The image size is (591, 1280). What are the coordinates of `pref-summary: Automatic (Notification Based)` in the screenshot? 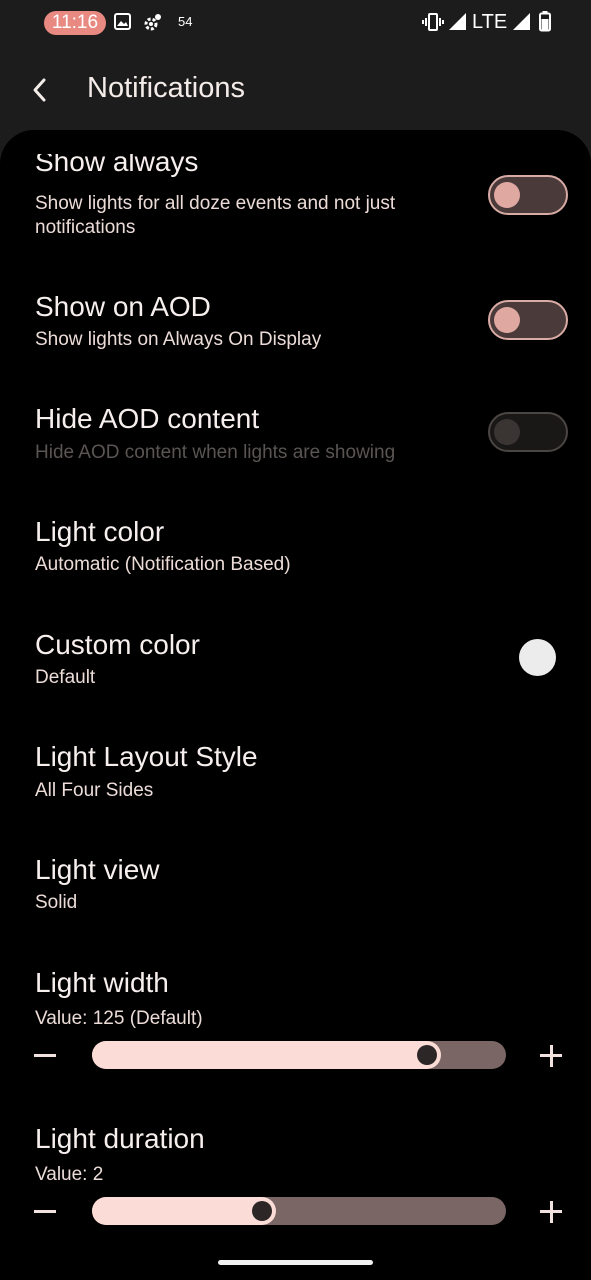 It's located at (163, 564).